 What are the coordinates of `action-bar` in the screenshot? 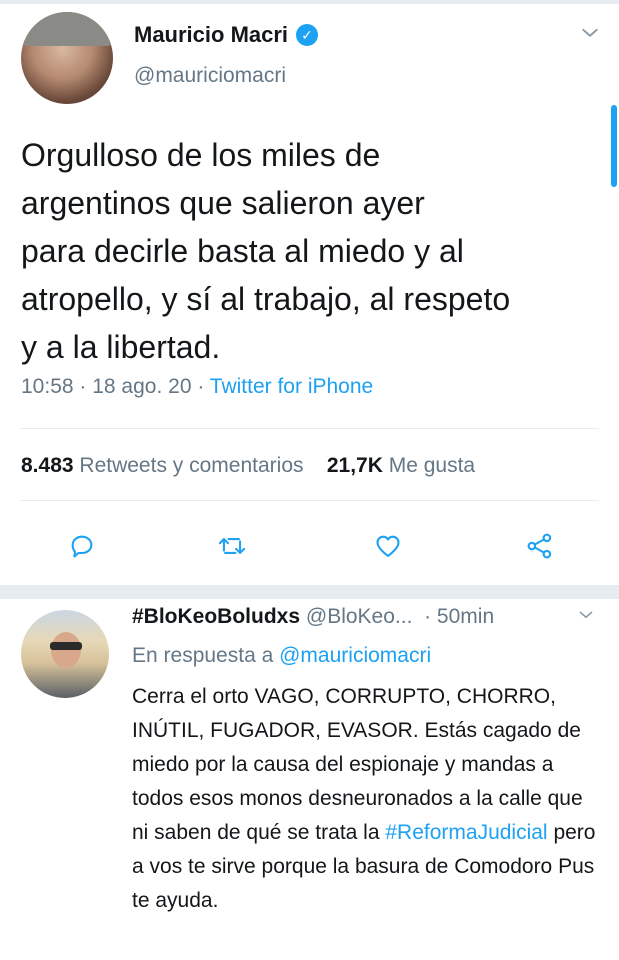 It's located at (309, 546).